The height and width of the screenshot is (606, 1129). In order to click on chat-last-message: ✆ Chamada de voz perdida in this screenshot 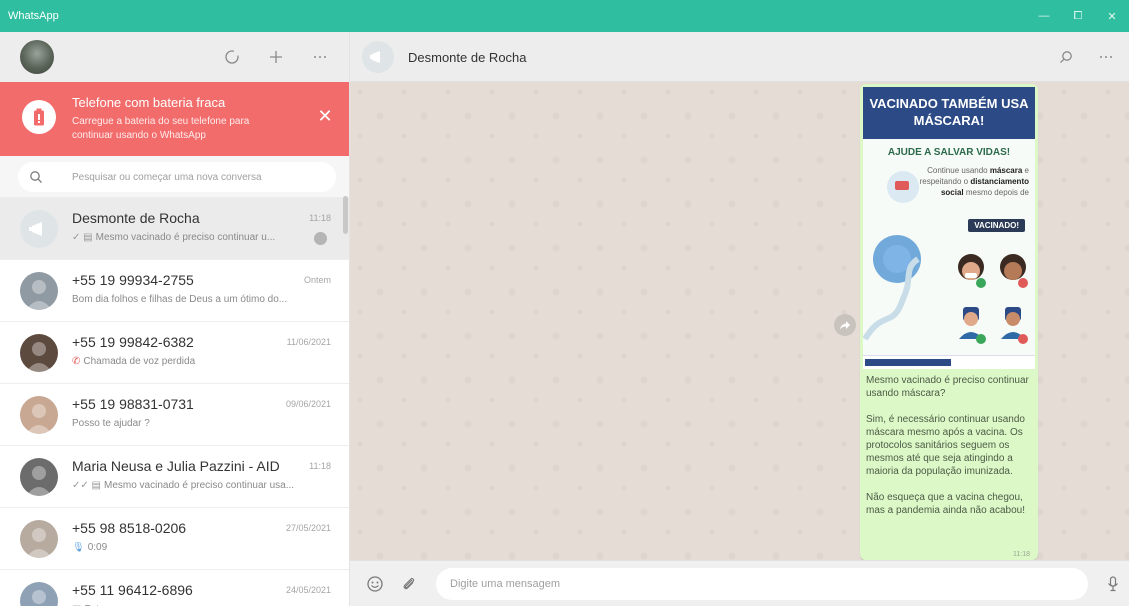, I will do `click(197, 361)`.